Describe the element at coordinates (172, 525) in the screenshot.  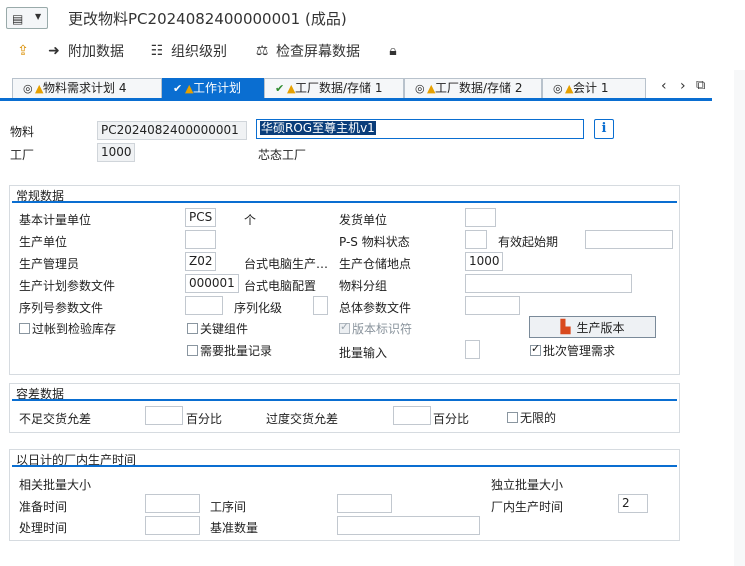
I see `processing-time-input` at that location.